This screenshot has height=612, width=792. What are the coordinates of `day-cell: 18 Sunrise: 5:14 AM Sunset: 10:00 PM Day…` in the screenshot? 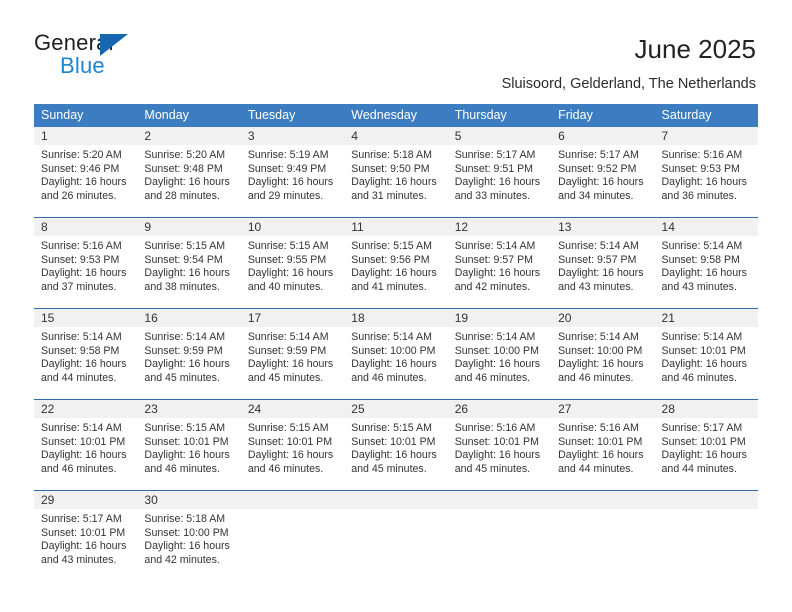 It's located at (396, 354).